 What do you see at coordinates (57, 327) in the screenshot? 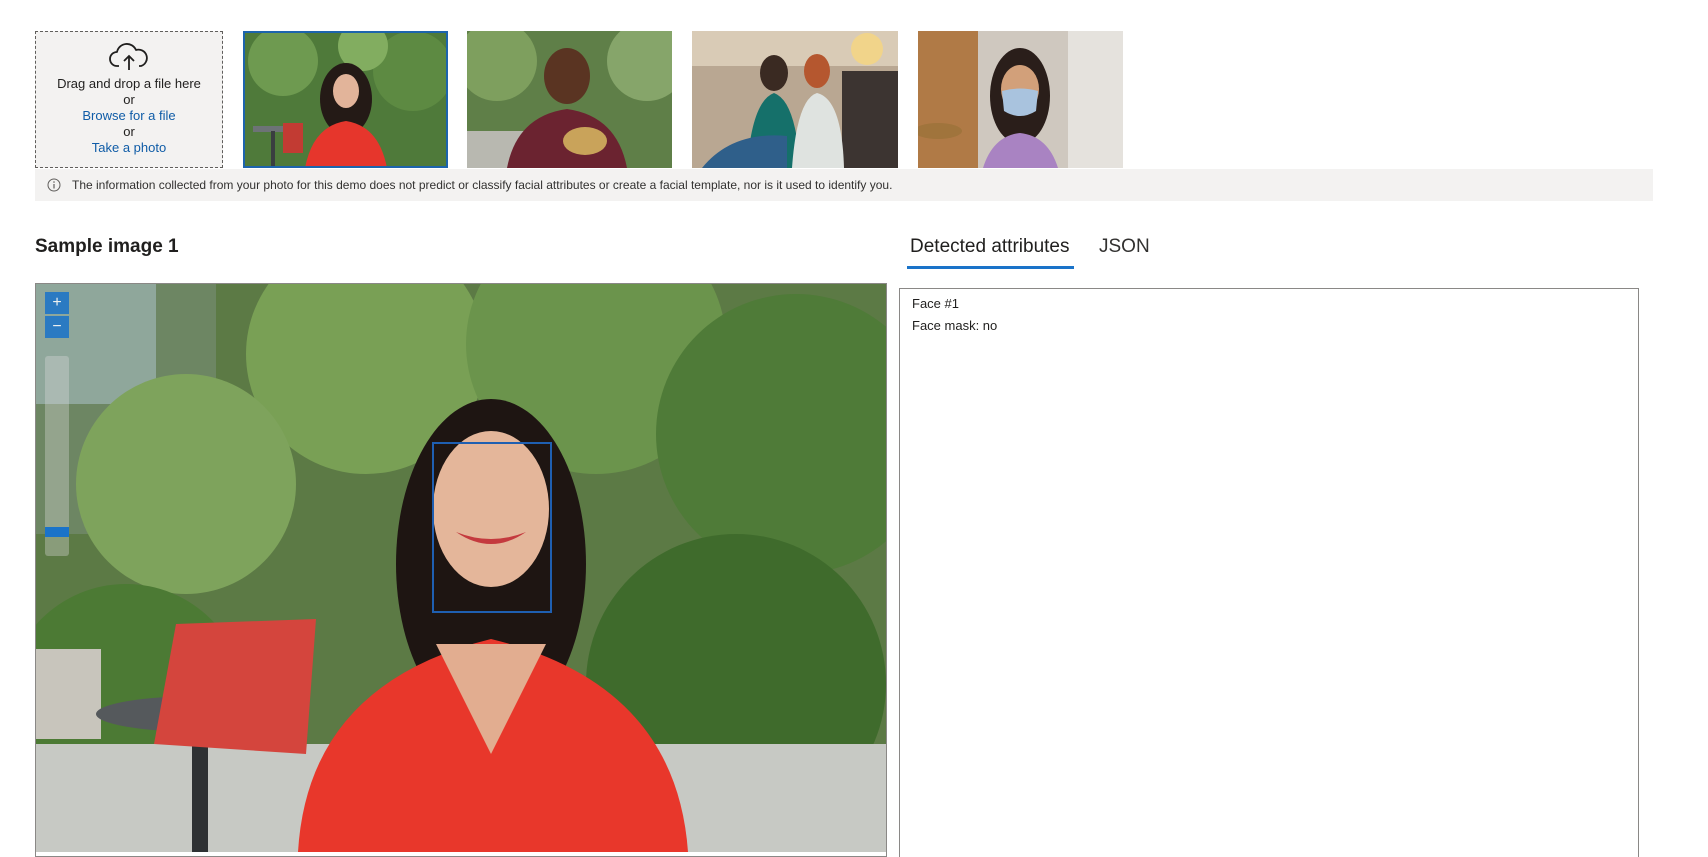
I see `zoom-out-button: −` at bounding box center [57, 327].